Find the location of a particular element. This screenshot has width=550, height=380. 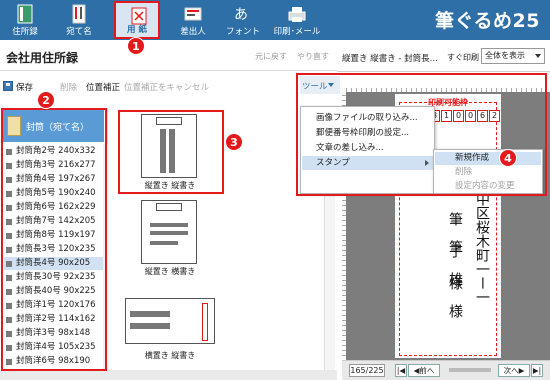

save-button: 保存 is located at coordinates (24, 87).